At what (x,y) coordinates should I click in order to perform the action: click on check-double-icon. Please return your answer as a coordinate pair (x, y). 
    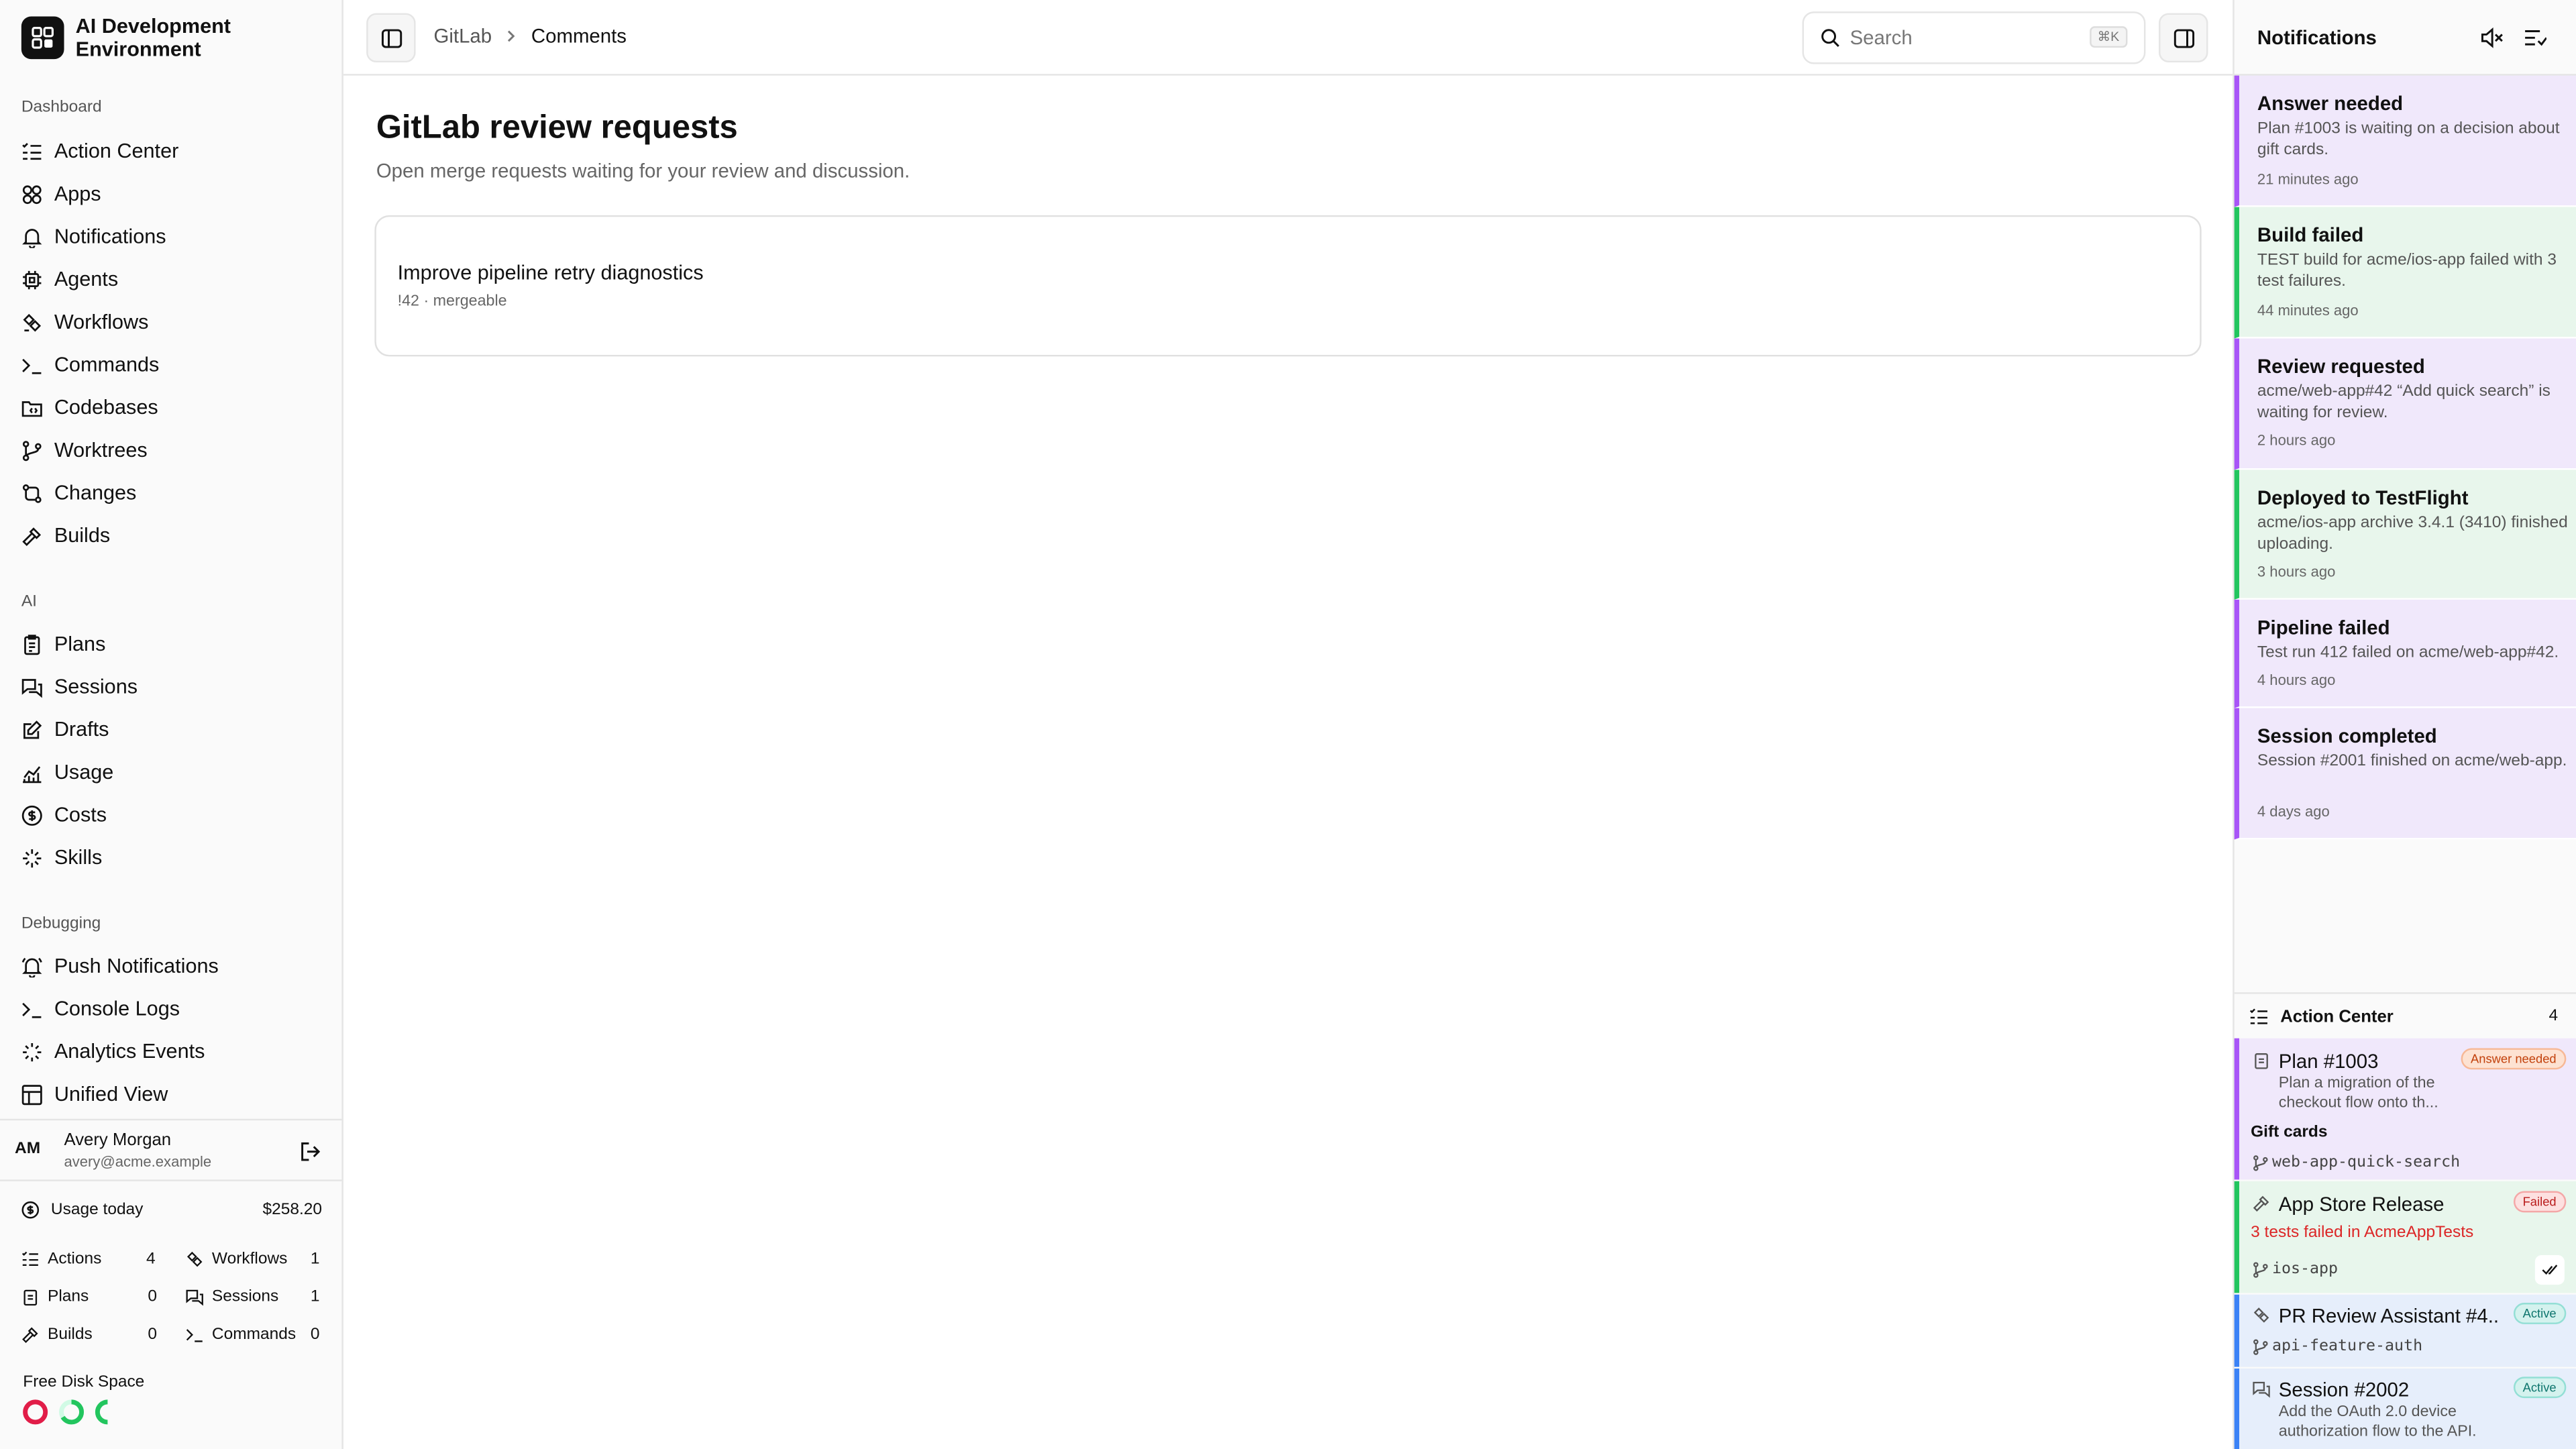
    Looking at the image, I should click on (2550, 1270).